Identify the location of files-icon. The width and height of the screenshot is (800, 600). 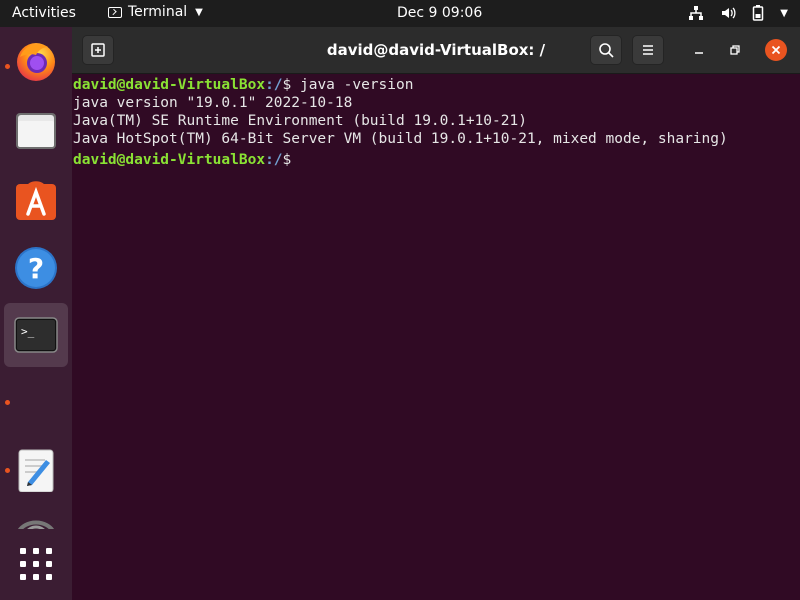
(36, 131).